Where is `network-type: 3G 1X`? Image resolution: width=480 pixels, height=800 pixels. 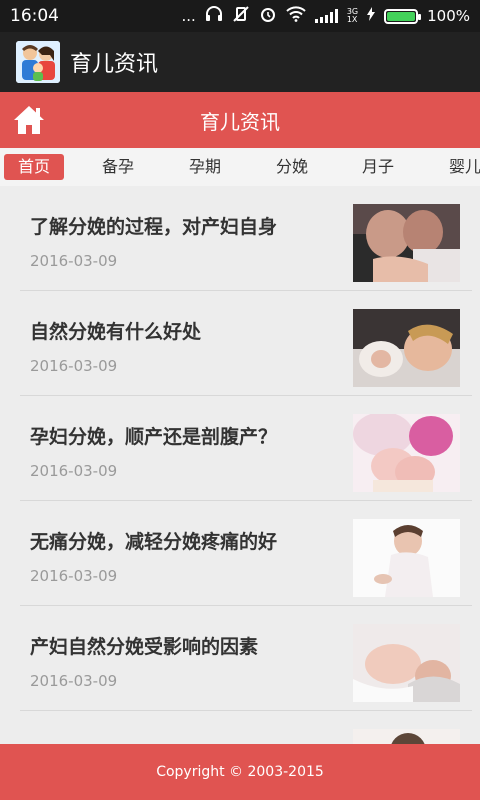 network-type: 3G 1X is located at coordinates (352, 15).